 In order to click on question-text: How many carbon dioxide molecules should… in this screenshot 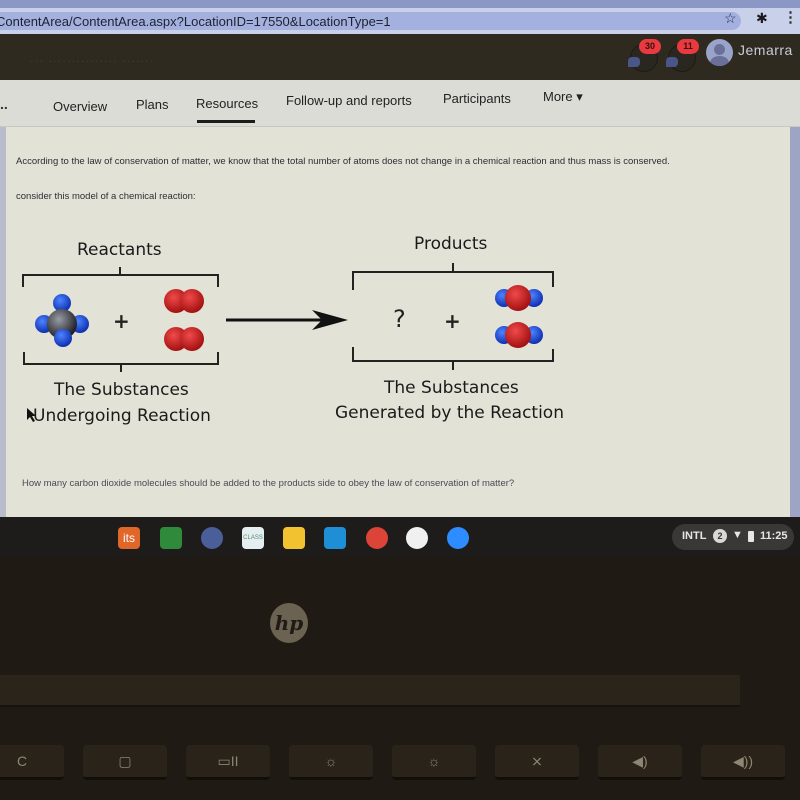, I will do `click(268, 483)`.